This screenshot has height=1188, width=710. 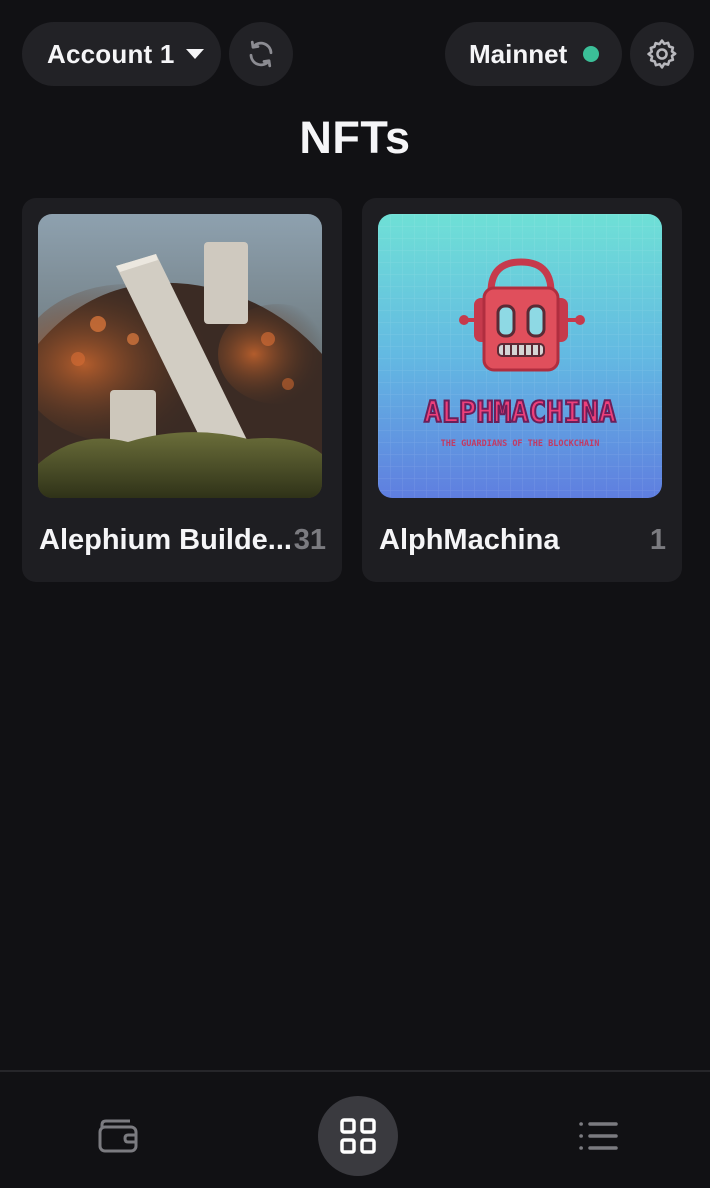 I want to click on gear-icon, so click(x=662, y=54).